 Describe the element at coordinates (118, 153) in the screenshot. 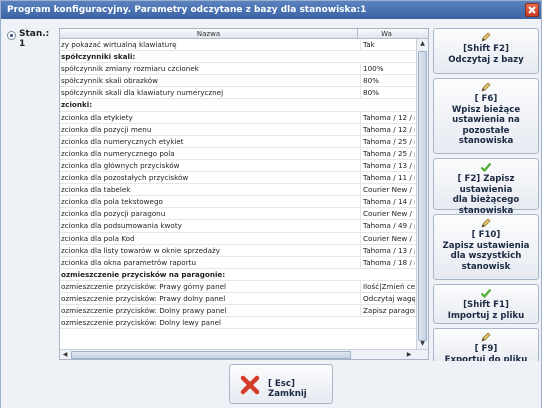

I see `cell-name: zcionka dla numerycznego pola` at that location.